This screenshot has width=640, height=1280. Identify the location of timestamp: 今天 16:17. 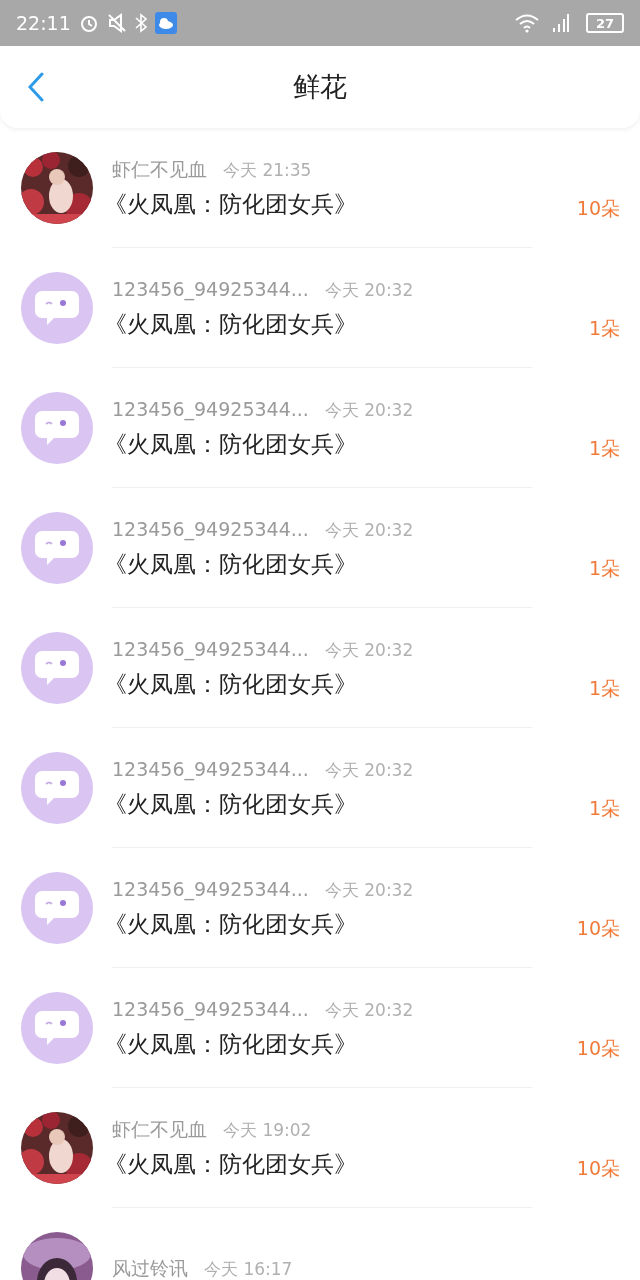
(248, 1268).